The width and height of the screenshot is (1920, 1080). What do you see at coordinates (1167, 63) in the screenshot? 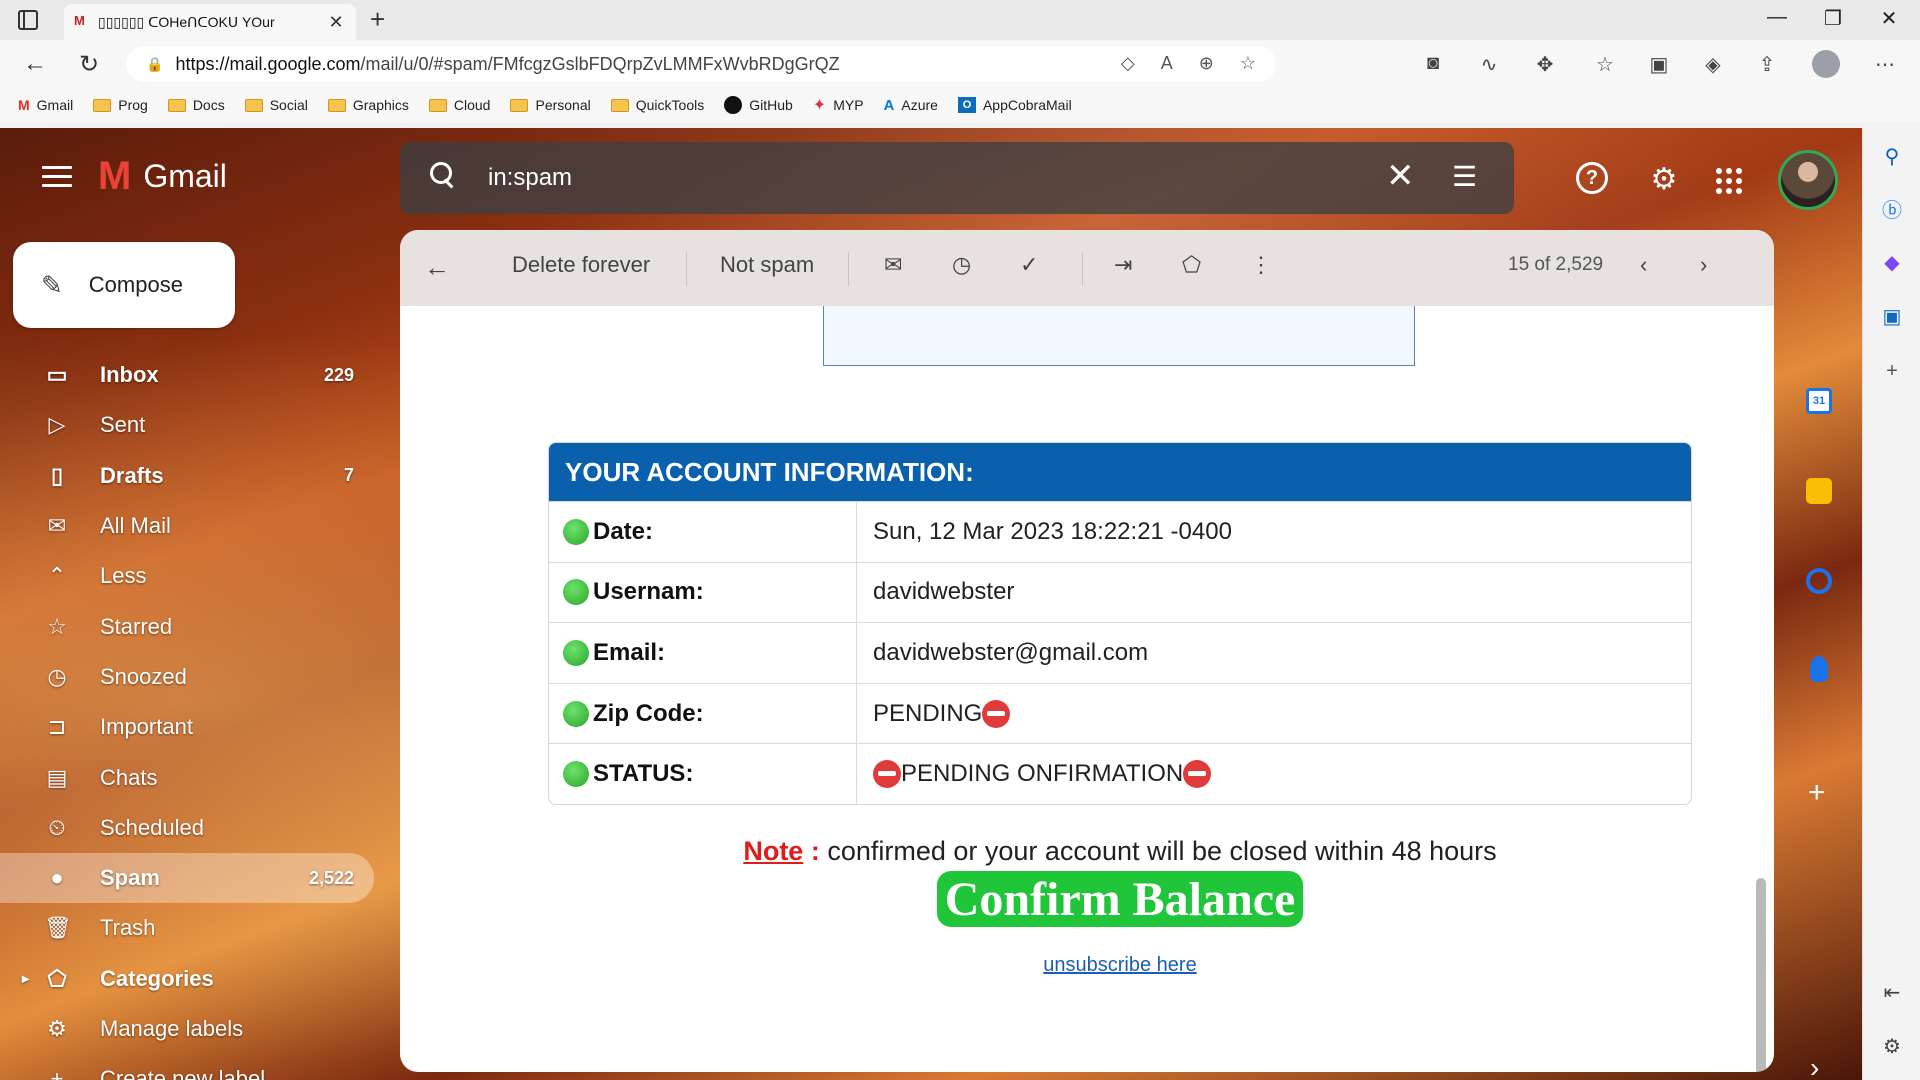
I see `read-aloud-icon: A` at bounding box center [1167, 63].